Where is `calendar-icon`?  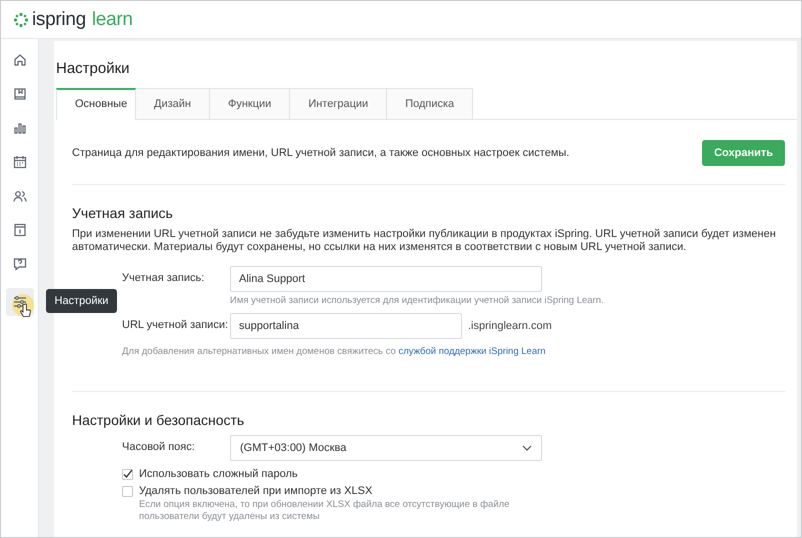 calendar-icon is located at coordinates (19, 162).